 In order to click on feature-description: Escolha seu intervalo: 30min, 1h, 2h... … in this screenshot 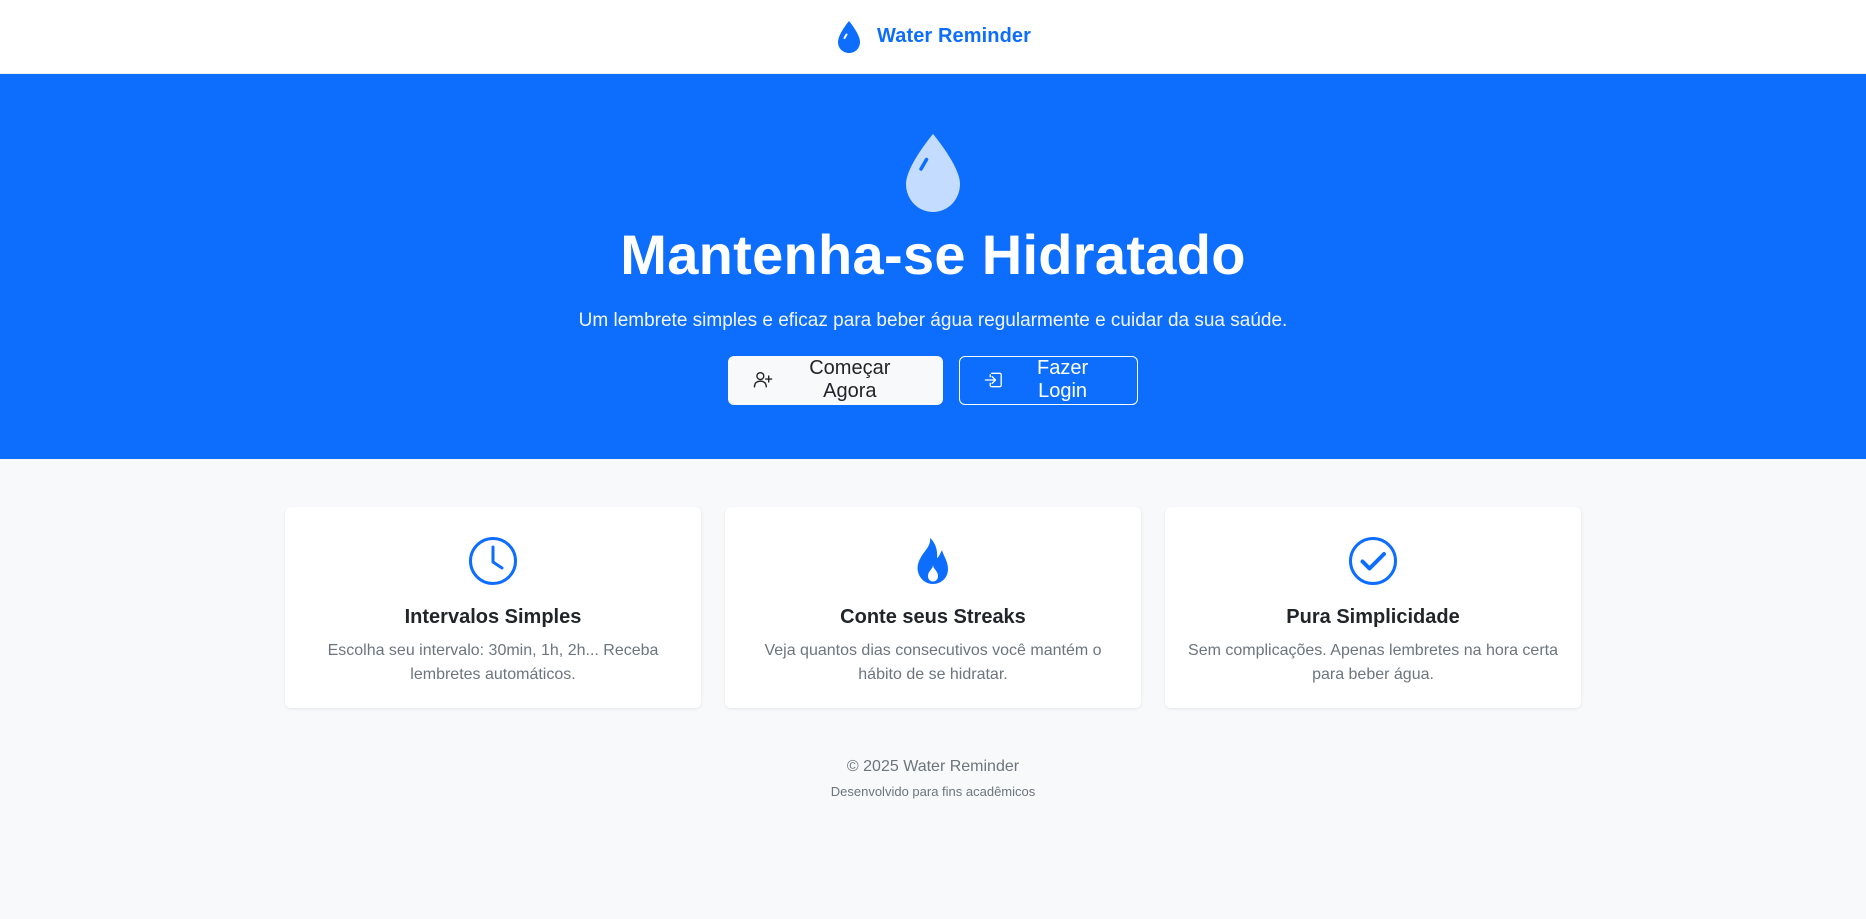, I will do `click(493, 662)`.